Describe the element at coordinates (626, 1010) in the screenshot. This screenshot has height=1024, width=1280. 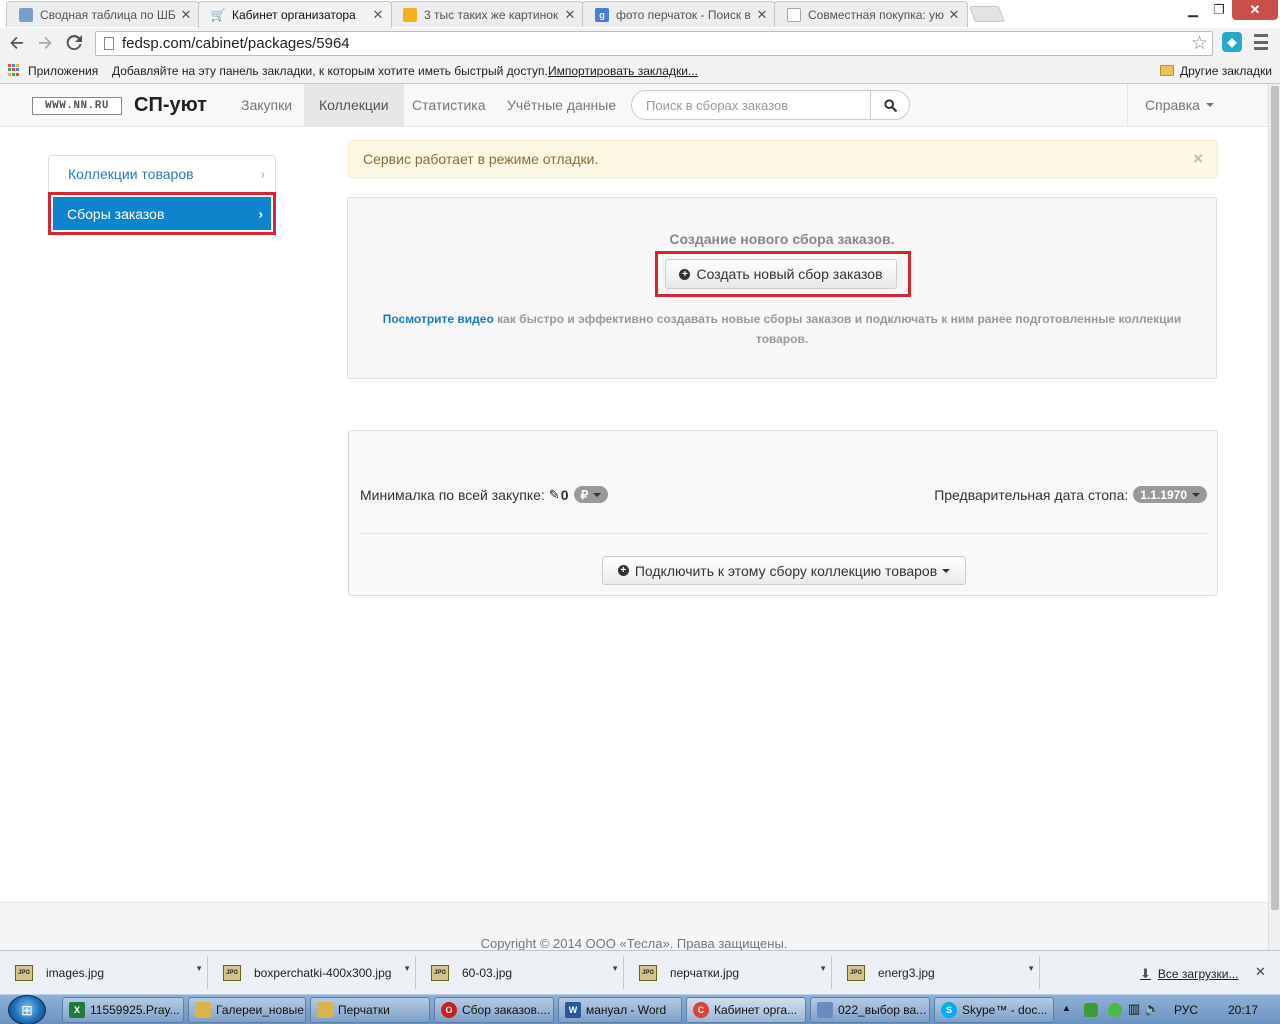
I see `taskbar-label: мануал - Word` at that location.